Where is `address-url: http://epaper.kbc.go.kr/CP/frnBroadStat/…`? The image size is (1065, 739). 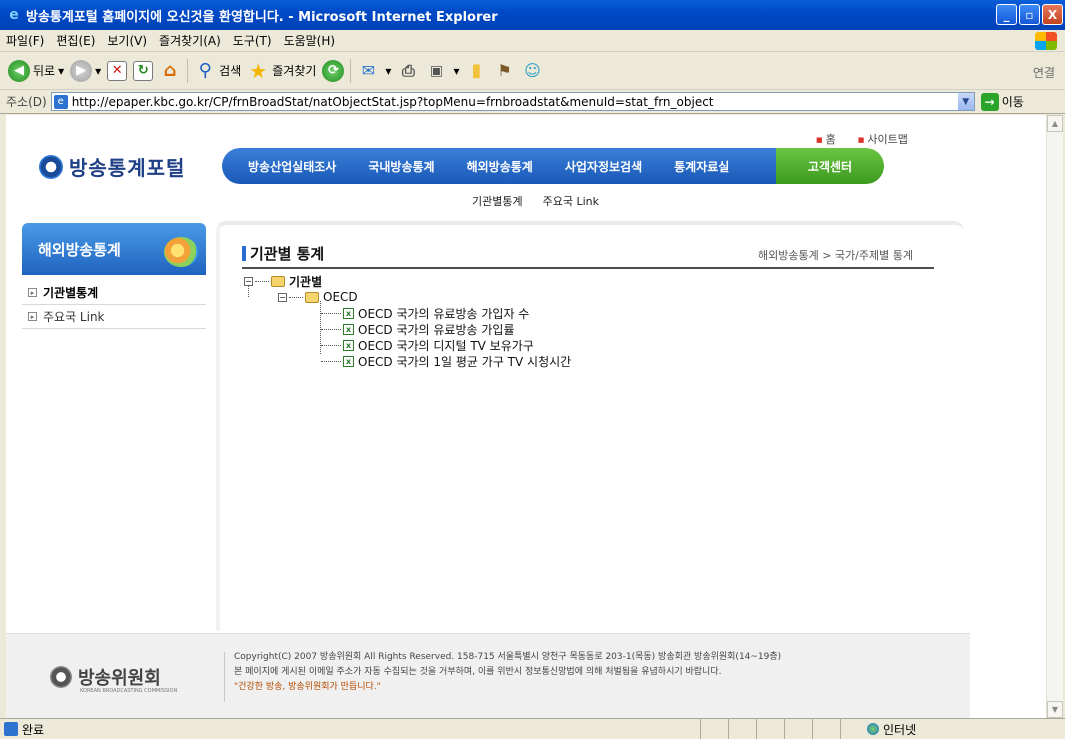
address-url: http://epaper.kbc.go.kr/CP/frnBroadStat/… is located at coordinates (515, 102).